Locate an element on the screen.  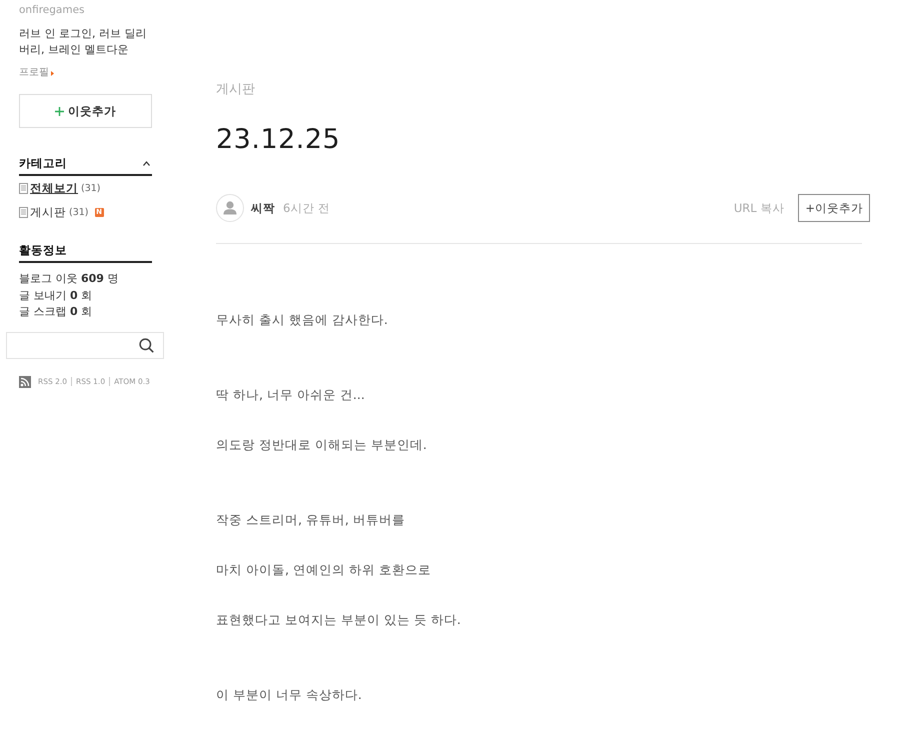
url-copy-link: URL 복사 is located at coordinates (759, 208).